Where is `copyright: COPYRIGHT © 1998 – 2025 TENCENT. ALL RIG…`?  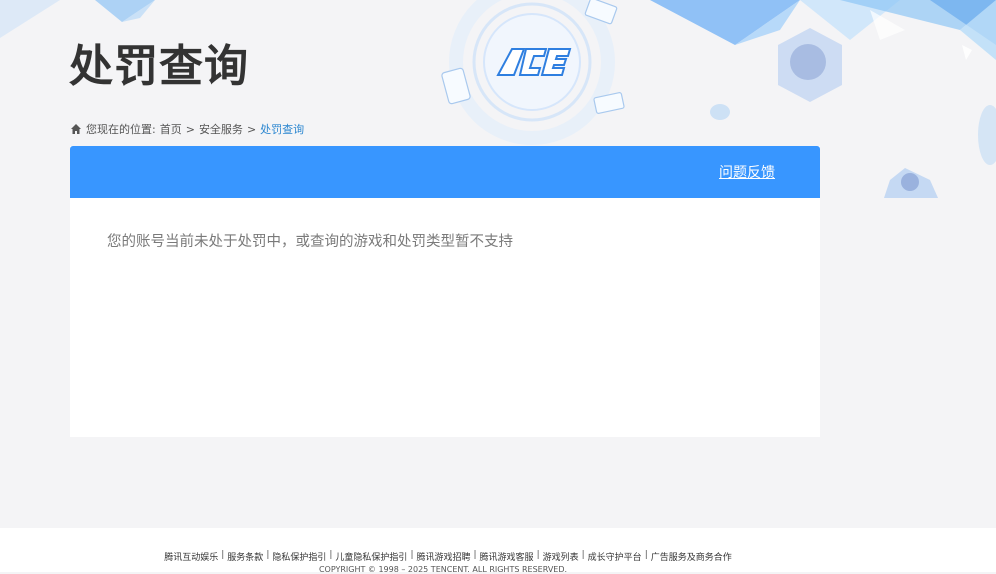
copyright: COPYRIGHT © 1998 – 2025 TENCENT. ALL RIG… is located at coordinates (443, 569).